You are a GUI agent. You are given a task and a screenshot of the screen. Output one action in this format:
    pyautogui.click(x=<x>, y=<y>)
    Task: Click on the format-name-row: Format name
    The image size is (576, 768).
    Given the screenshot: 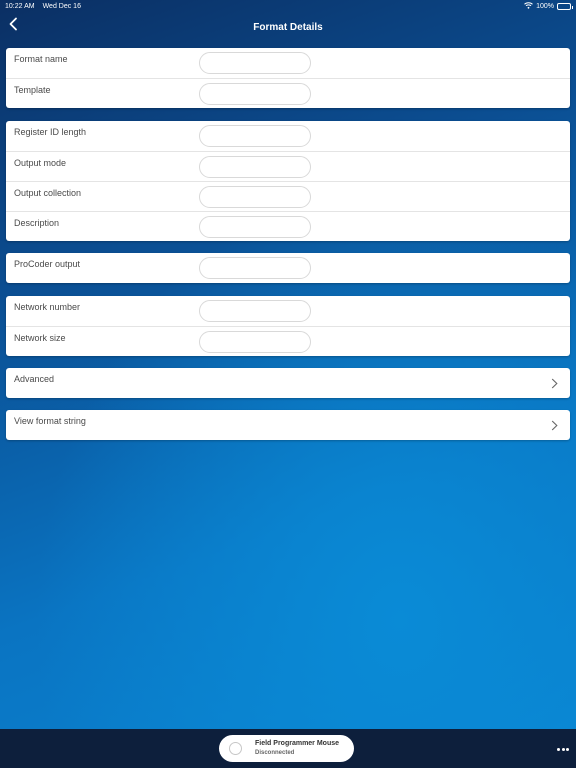 What is the action you would take?
    pyautogui.click(x=288, y=63)
    